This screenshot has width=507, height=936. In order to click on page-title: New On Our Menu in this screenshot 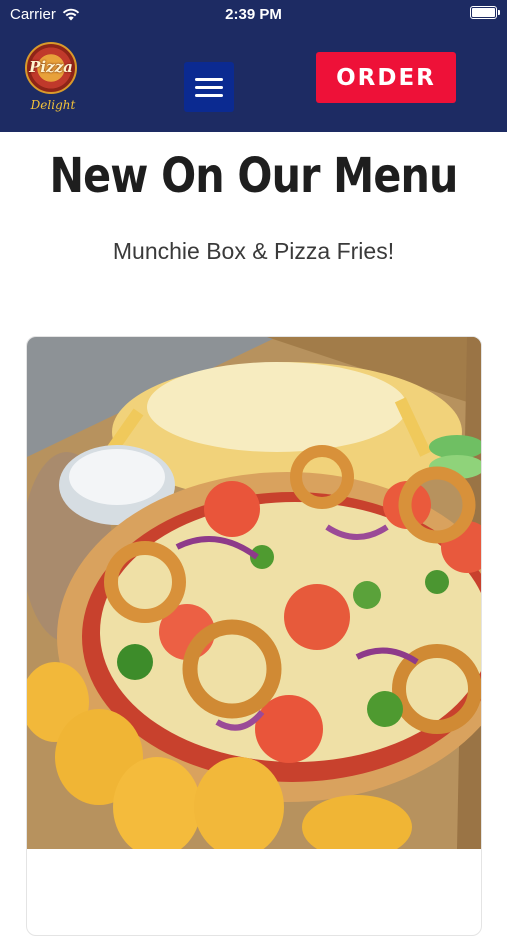, I will do `click(253, 176)`.